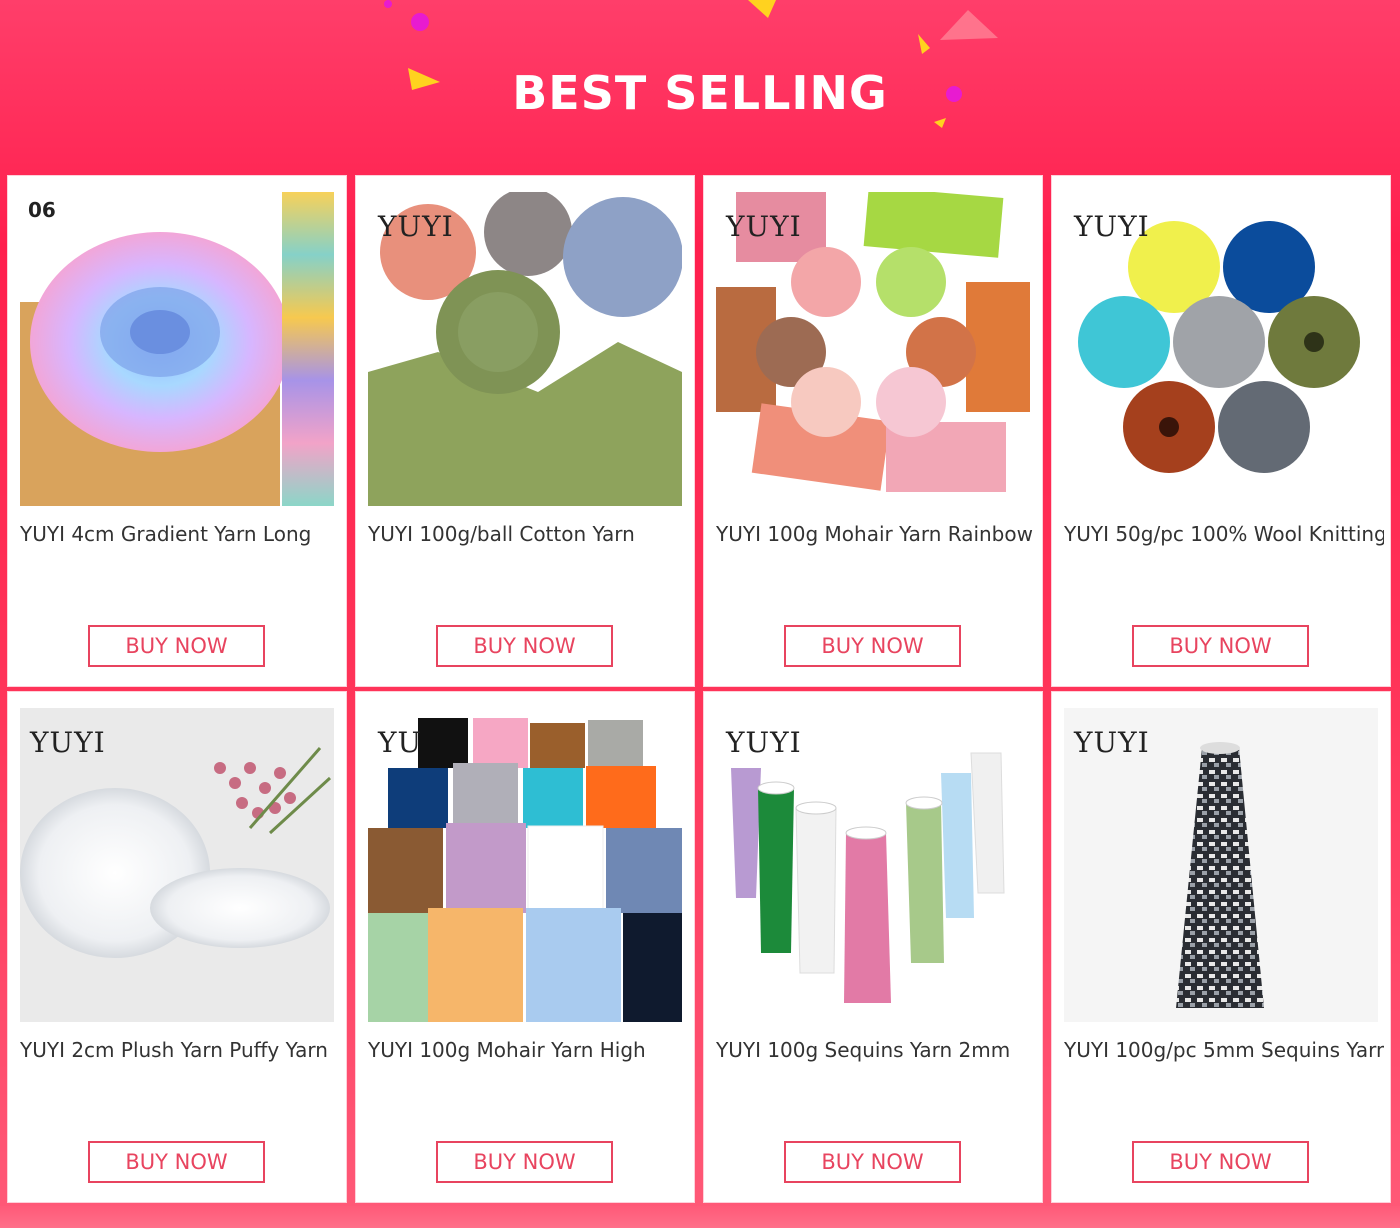 The width and height of the screenshot is (1400, 1228). Describe the element at coordinates (525, 865) in the screenshot. I see `mohair-high-yarn-image: YU` at that location.